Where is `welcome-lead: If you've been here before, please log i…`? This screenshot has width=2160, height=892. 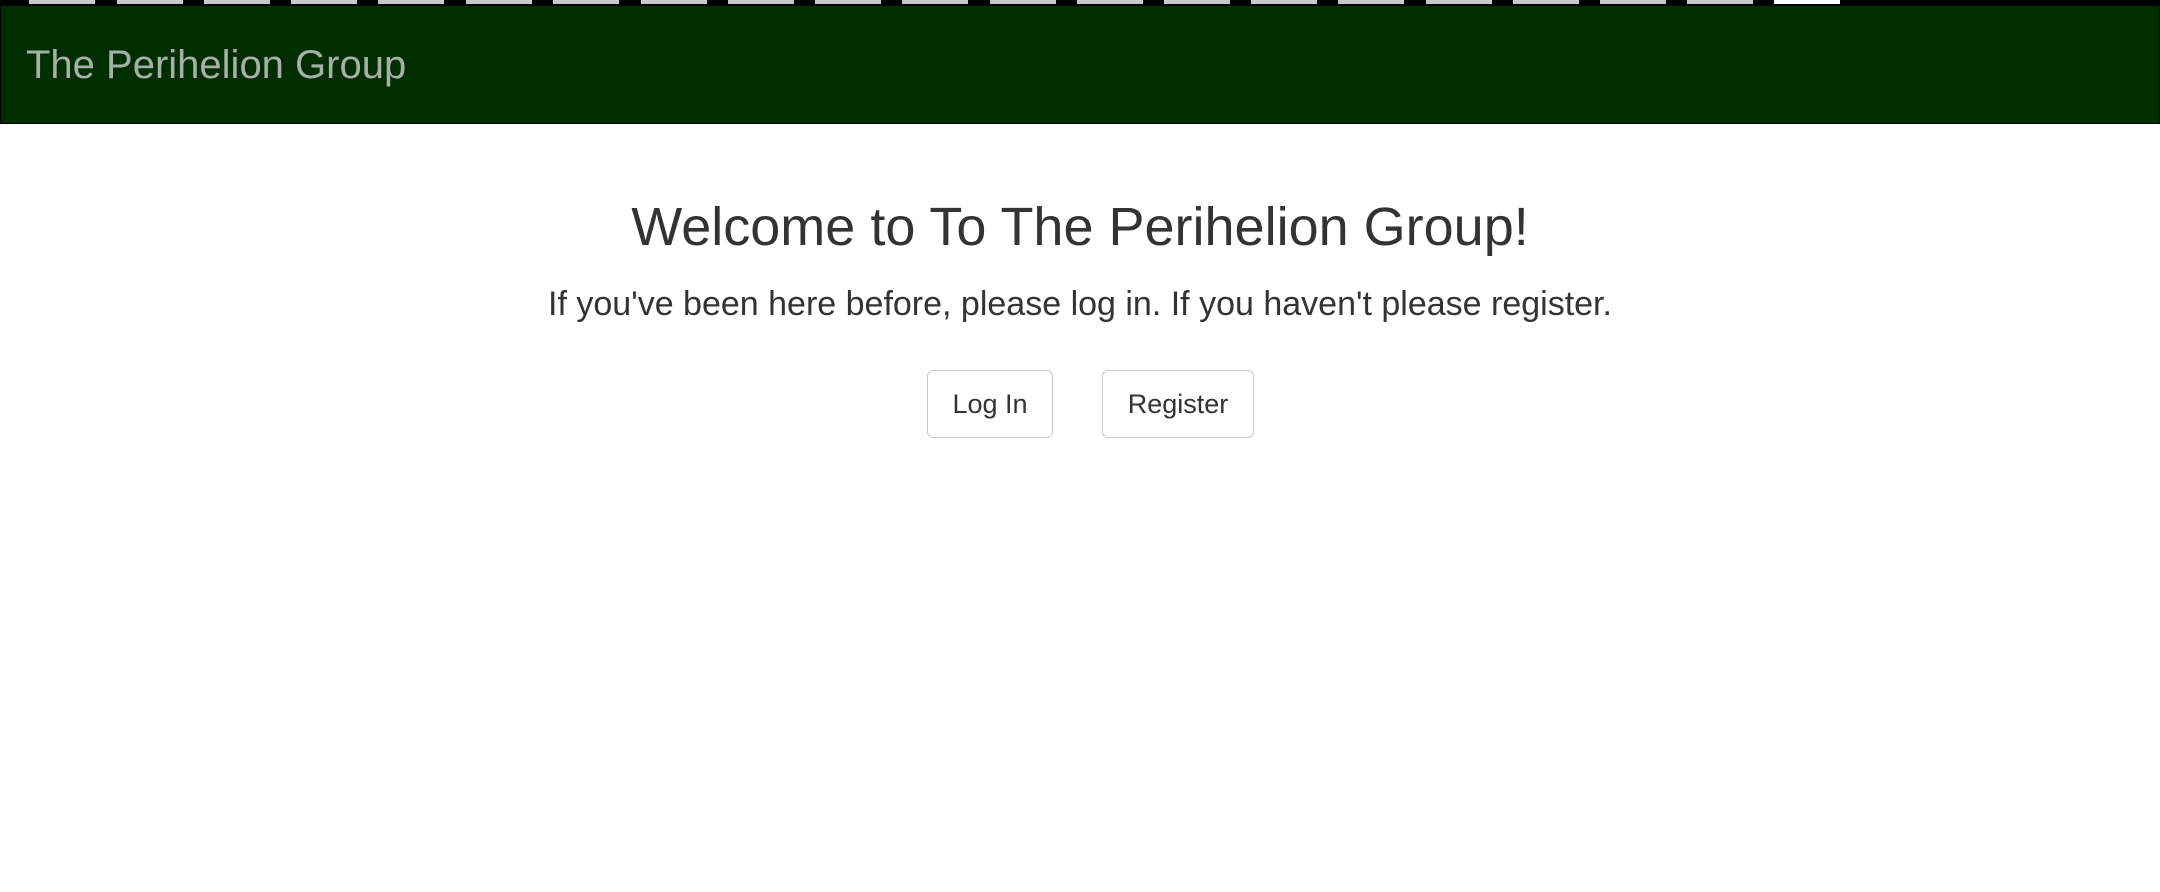 welcome-lead: If you've been here before, please log i… is located at coordinates (1080, 304).